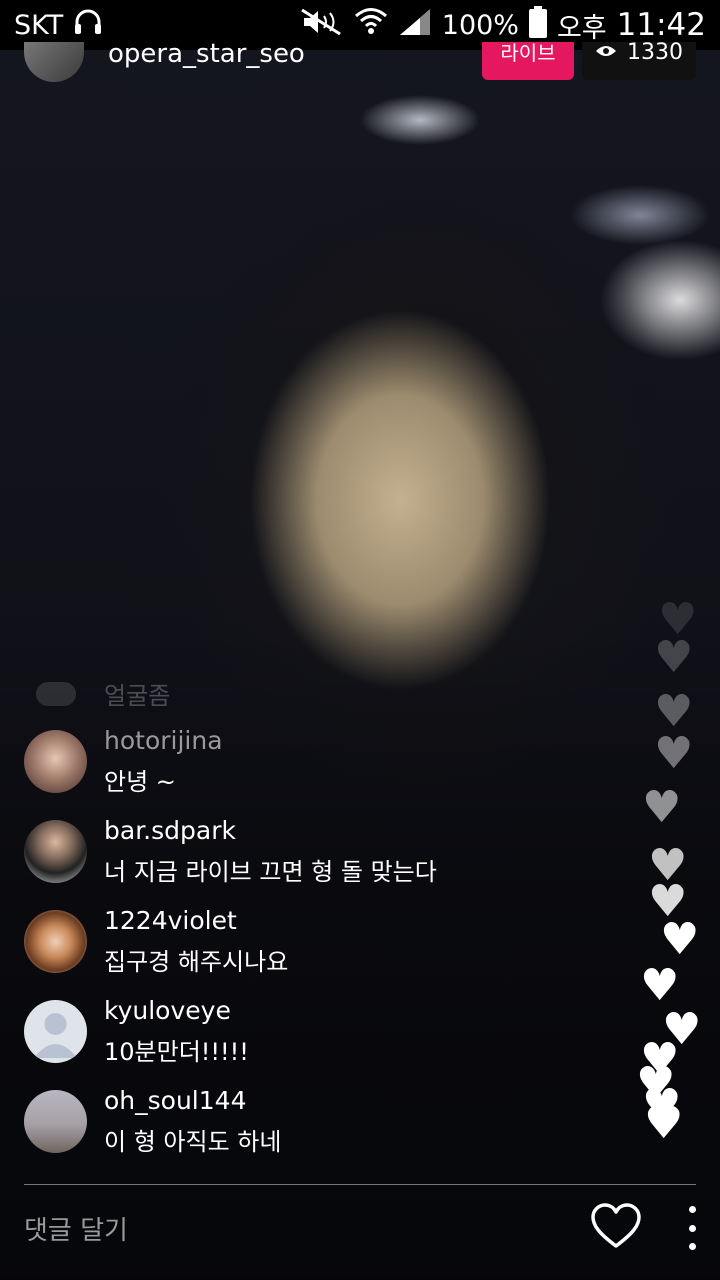 The image size is (720, 1280). Describe the element at coordinates (655, 52) in the screenshot. I see `viewer-count: 1330` at that location.